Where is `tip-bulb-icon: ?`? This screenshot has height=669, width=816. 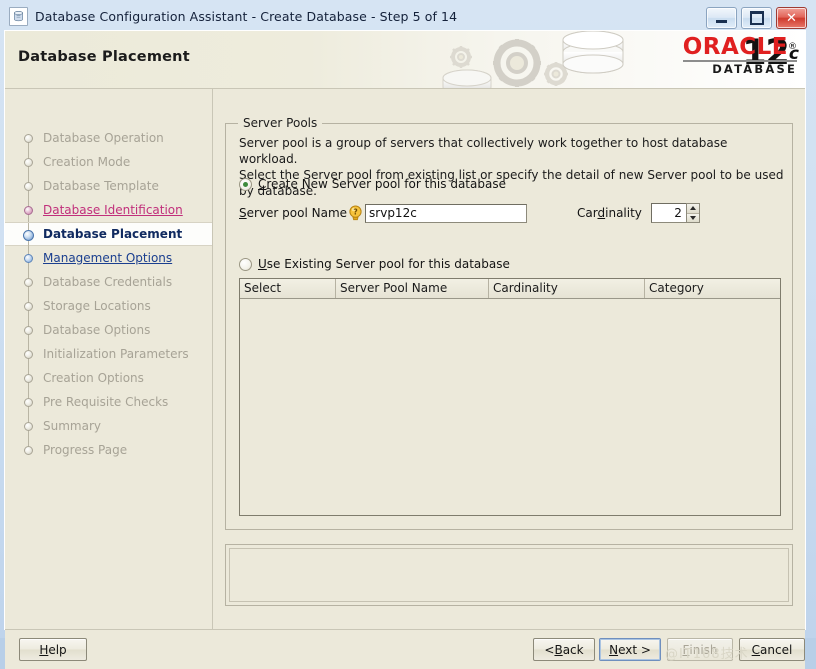
tip-bulb-icon: ? is located at coordinates (355, 213).